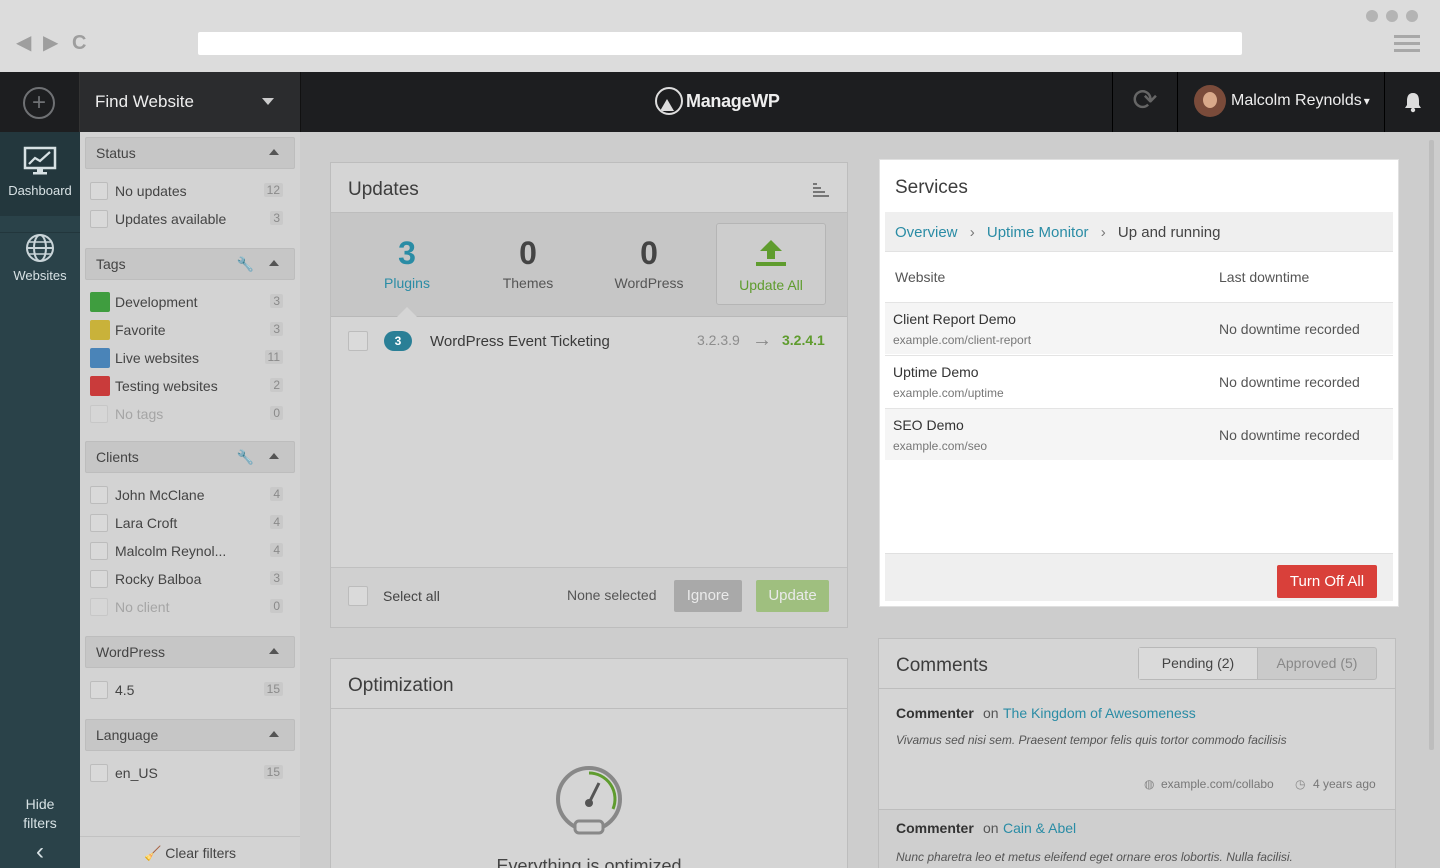  What do you see at coordinates (821, 189) in the screenshot?
I see `sort-bars-icon` at bounding box center [821, 189].